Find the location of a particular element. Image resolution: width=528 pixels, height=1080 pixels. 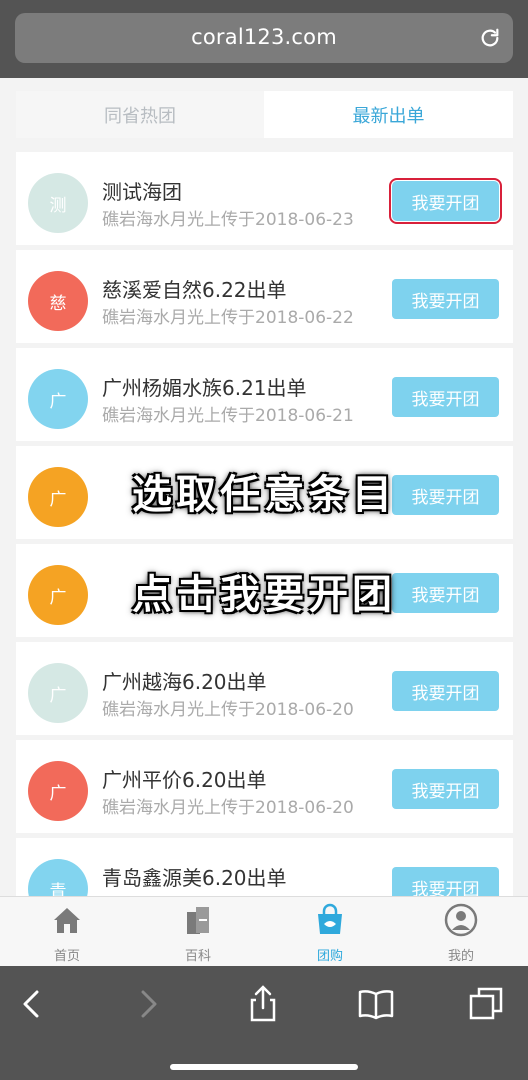

item-title: 广州越海6.20出单 is located at coordinates (184, 682).